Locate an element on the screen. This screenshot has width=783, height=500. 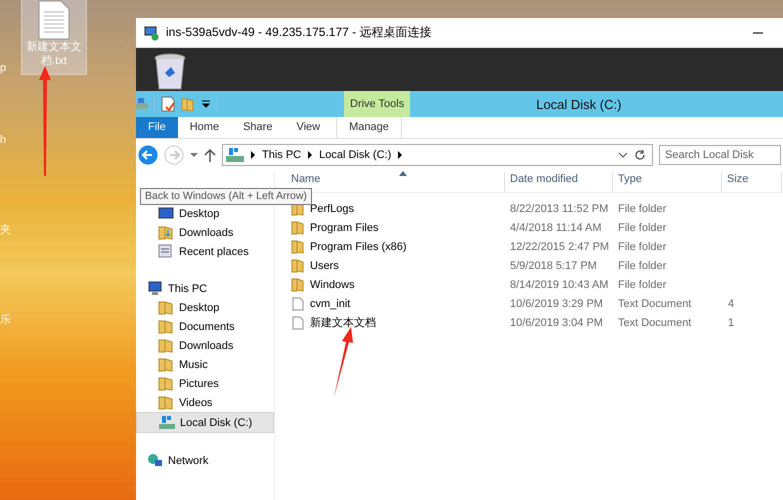
file-name: Program Files (x86) is located at coordinates (358, 246).